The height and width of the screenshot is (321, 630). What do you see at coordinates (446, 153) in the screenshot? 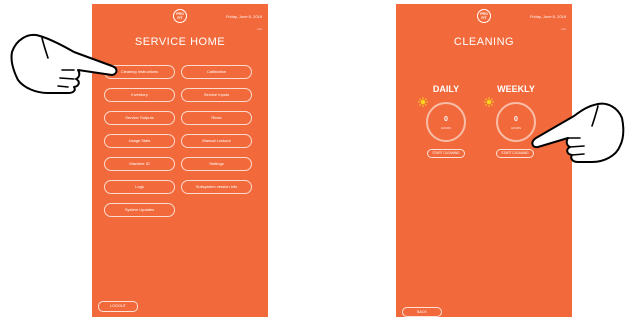
I see `start-daily-cleaning-button: START CLEANING` at bounding box center [446, 153].